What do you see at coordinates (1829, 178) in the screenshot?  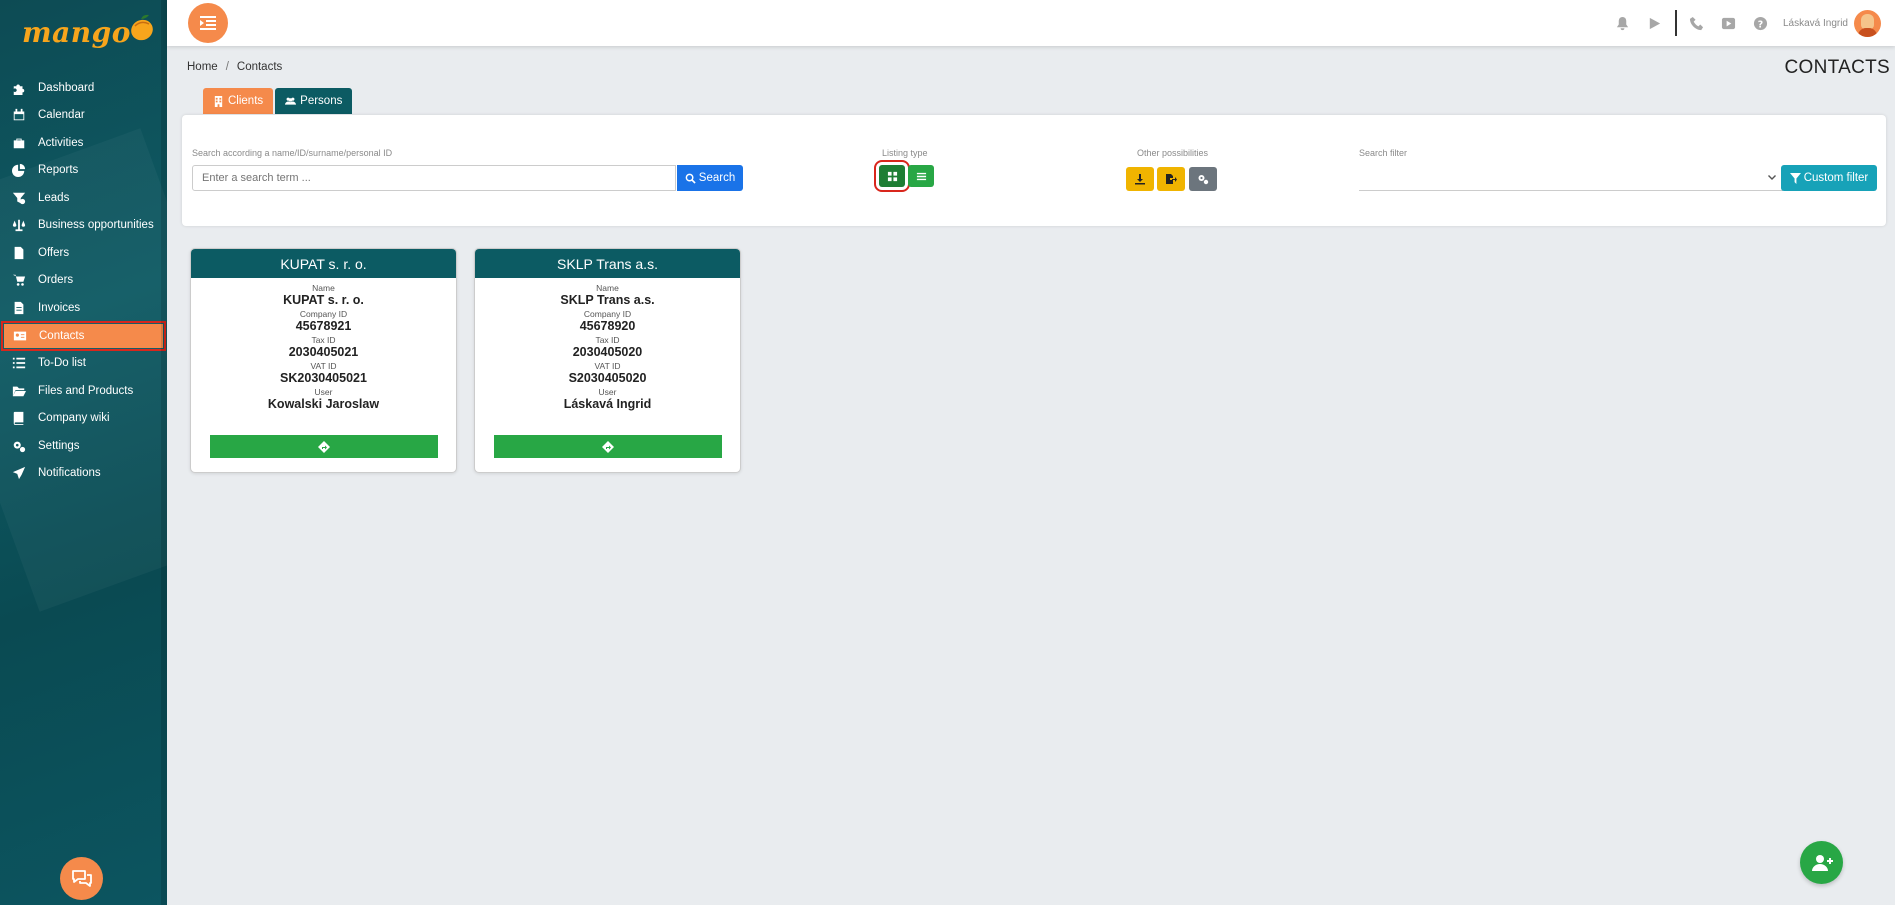 I see `custom-filter-button: Custom filter` at bounding box center [1829, 178].